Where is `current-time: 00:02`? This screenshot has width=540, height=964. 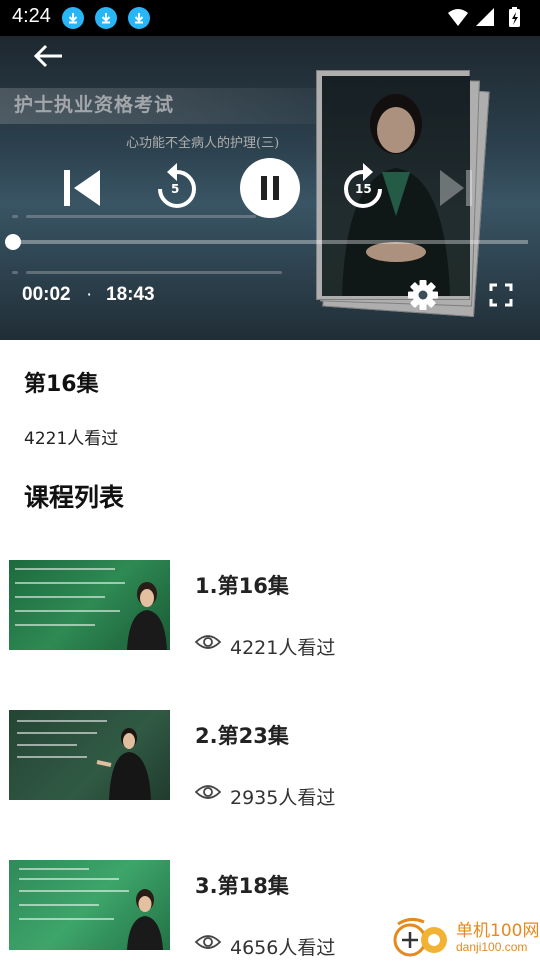
current-time: 00:02 is located at coordinates (46, 294).